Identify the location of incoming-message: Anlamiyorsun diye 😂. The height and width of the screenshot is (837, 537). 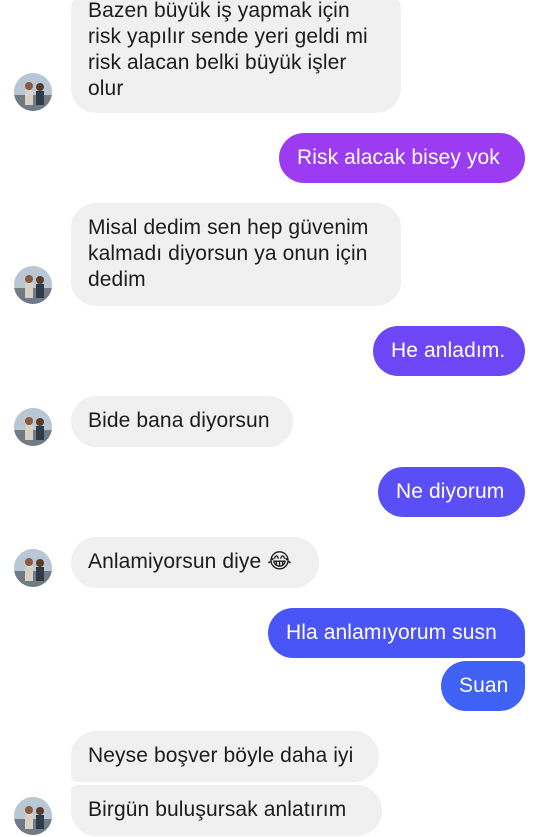
(195, 562).